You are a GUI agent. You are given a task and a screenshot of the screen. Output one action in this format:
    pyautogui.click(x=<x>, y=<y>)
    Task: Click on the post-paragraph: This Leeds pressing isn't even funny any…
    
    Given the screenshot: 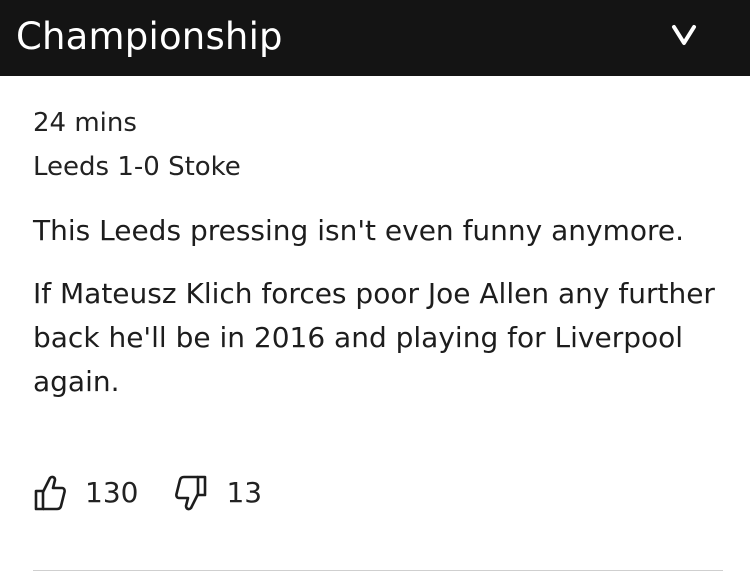 What is the action you would take?
    pyautogui.click(x=359, y=230)
    